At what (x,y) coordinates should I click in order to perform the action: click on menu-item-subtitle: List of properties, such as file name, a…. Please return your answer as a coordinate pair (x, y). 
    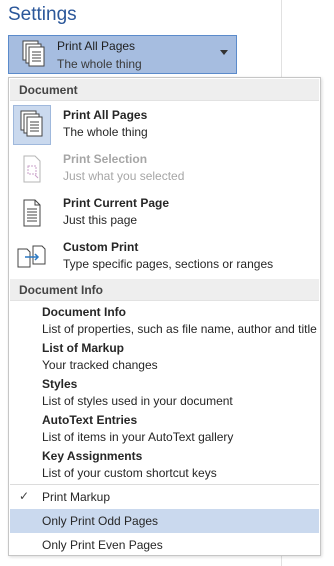
    Looking at the image, I should click on (179, 329).